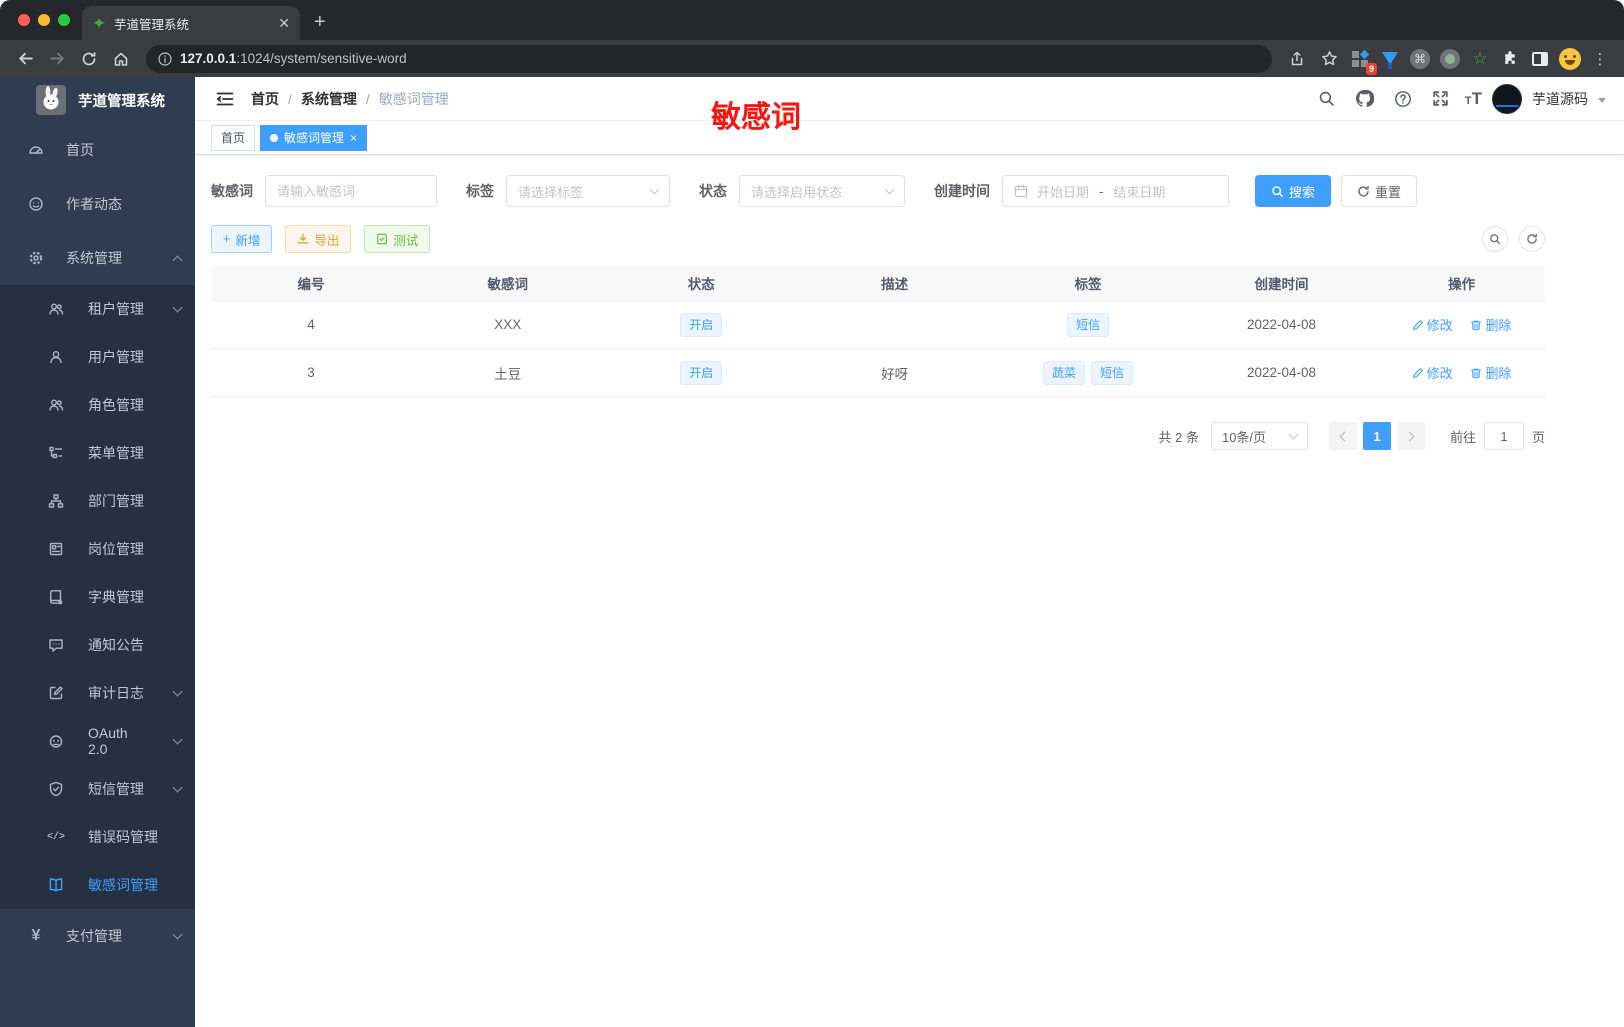  What do you see at coordinates (97, 501) in the screenshot?
I see `sidebar-item-dept: 部门管理` at bounding box center [97, 501].